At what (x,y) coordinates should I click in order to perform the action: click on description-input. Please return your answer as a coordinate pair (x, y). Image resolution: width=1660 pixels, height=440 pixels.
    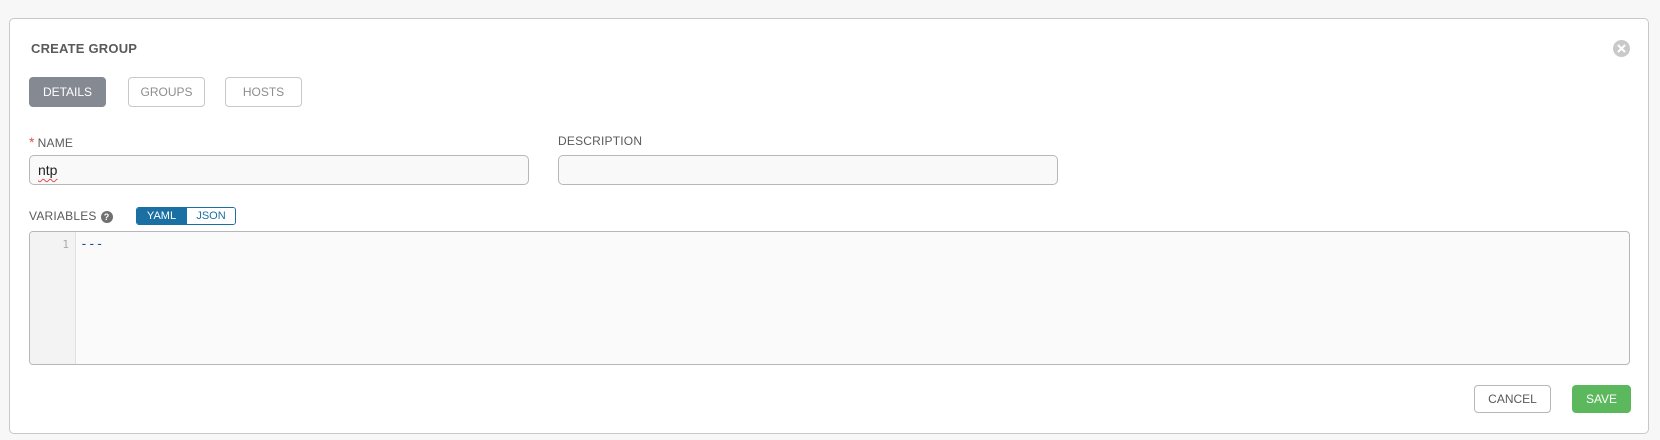
    Looking at the image, I should click on (808, 170).